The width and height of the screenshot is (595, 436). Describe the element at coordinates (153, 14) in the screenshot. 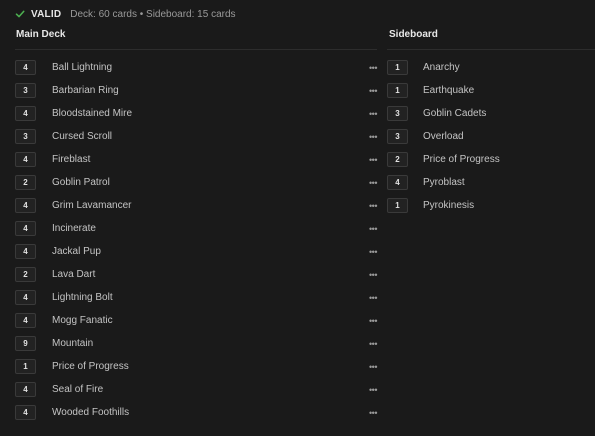

I see `deck-summary: Deck: 60 cards • Sideboard: 15 cards` at that location.